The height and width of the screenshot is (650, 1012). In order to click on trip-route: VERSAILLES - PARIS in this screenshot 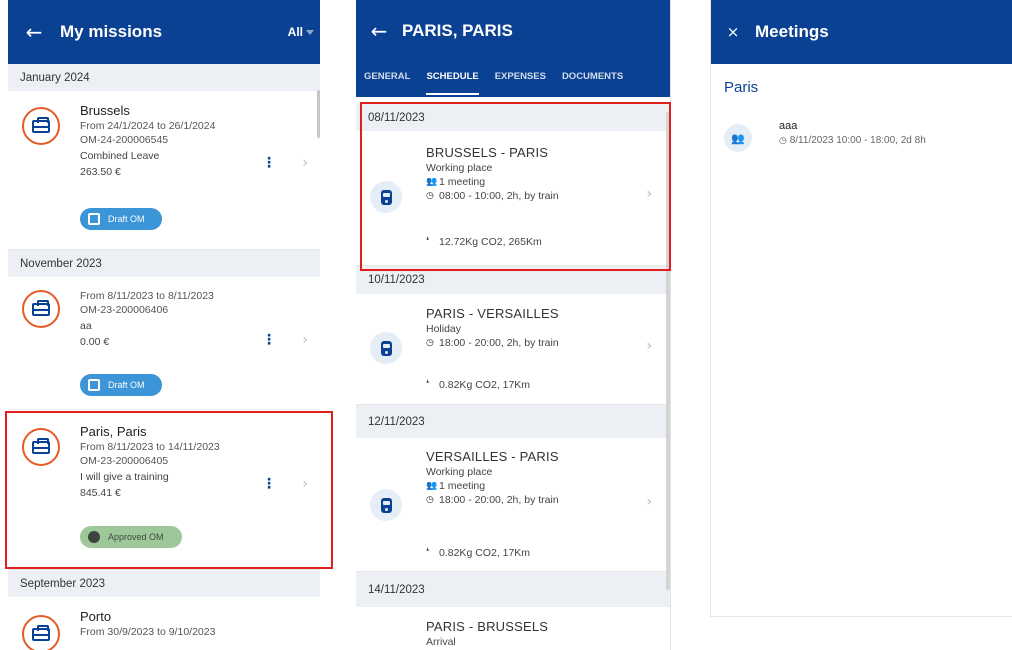, I will do `click(492, 456)`.